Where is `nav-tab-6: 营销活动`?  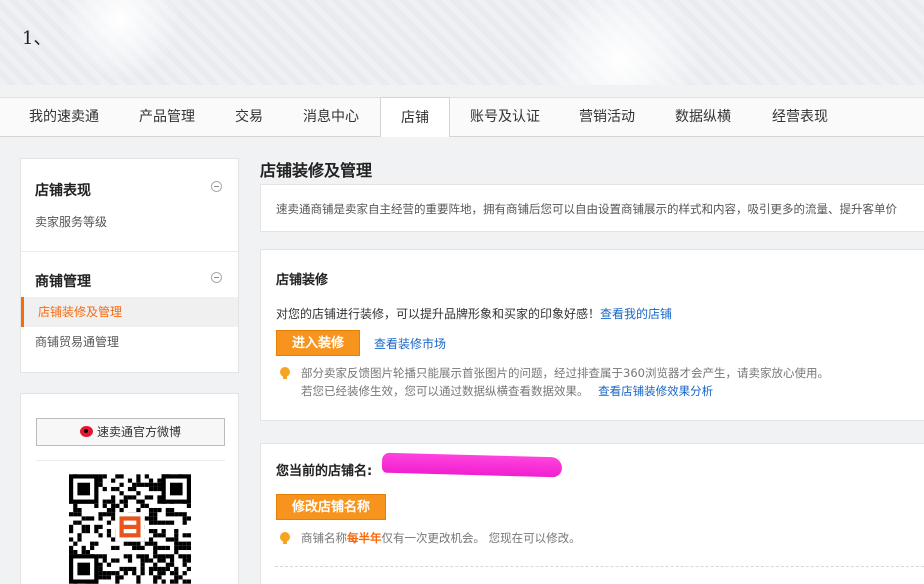
nav-tab-6: 营销活动 is located at coordinates (607, 117).